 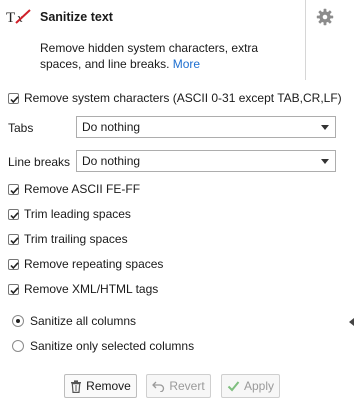 What do you see at coordinates (13, 189) in the screenshot?
I see `remove-fe-ff-checkbox` at bounding box center [13, 189].